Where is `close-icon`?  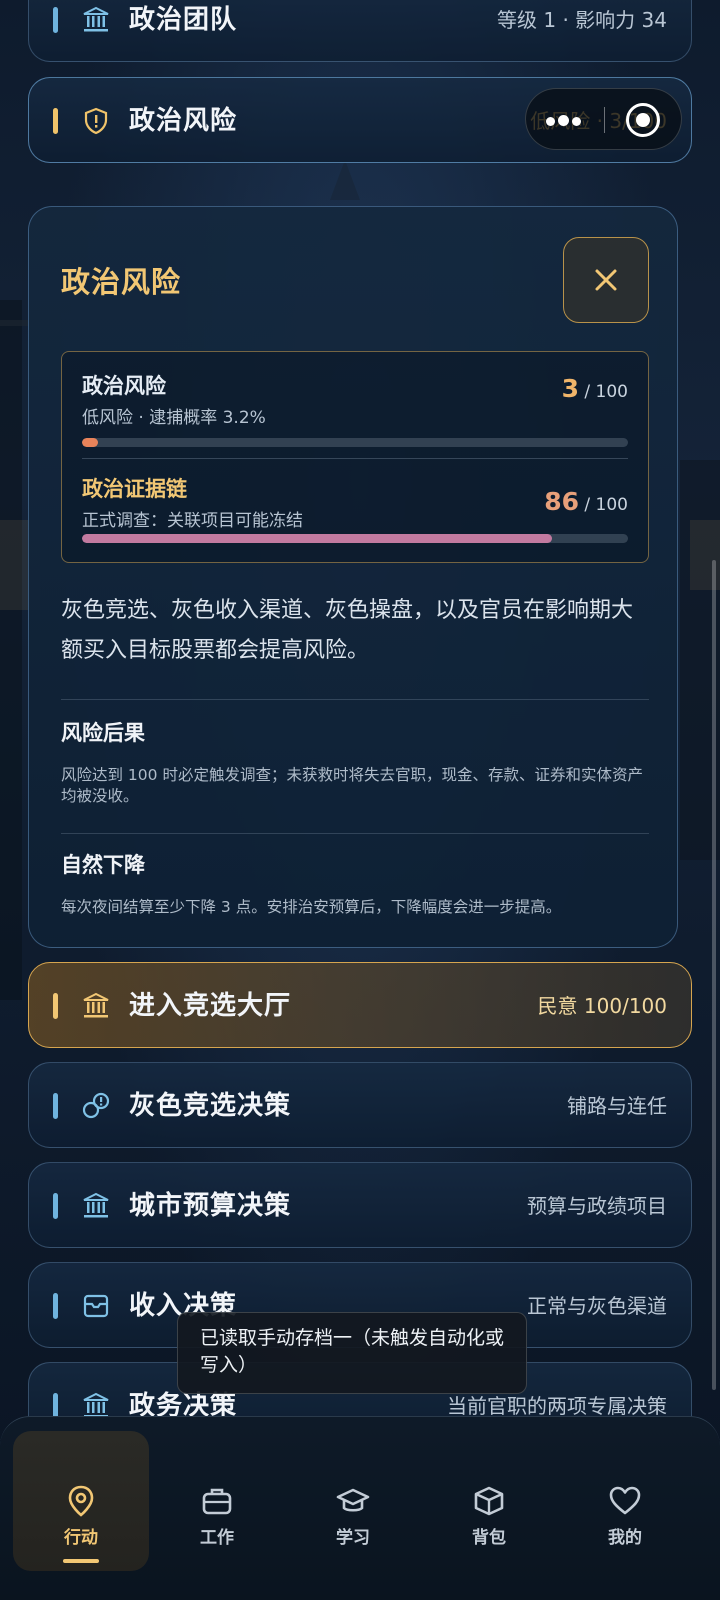 close-icon is located at coordinates (606, 280).